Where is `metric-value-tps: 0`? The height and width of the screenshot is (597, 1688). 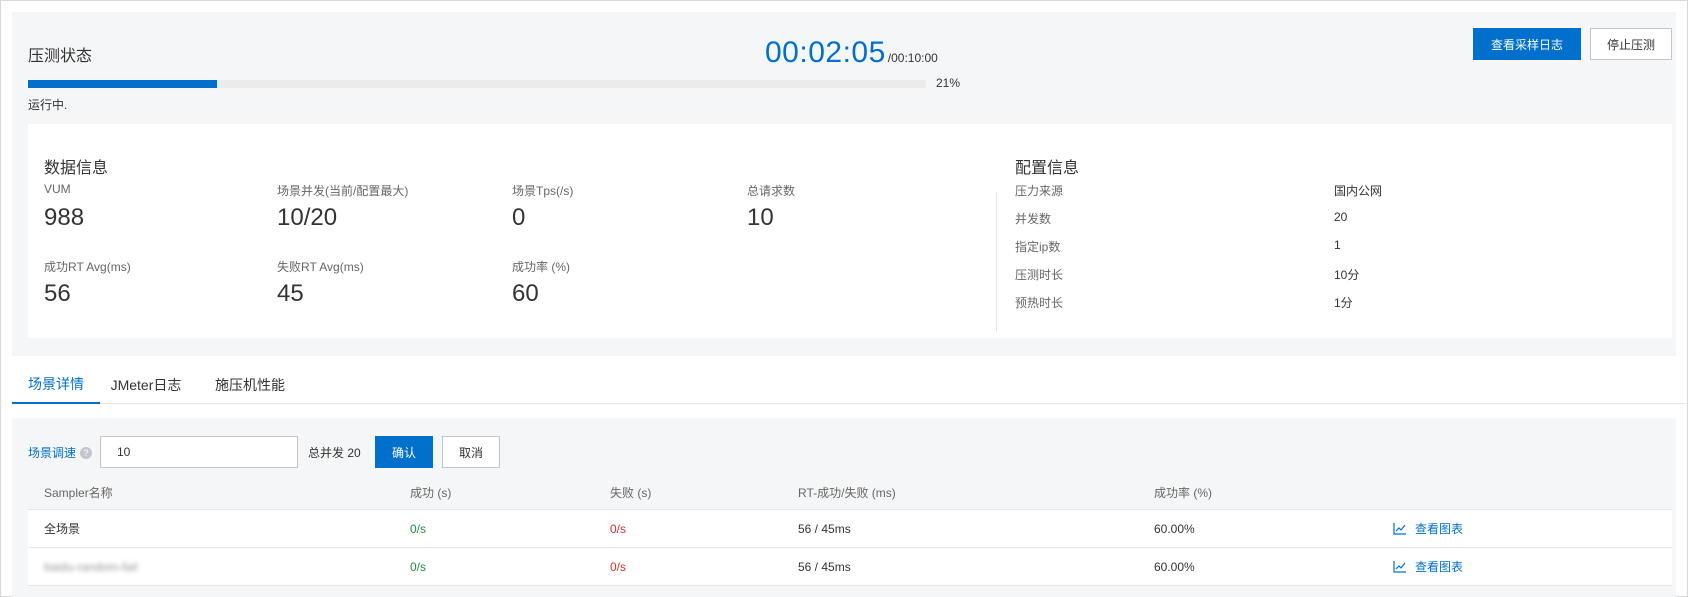 metric-value-tps: 0 is located at coordinates (519, 217).